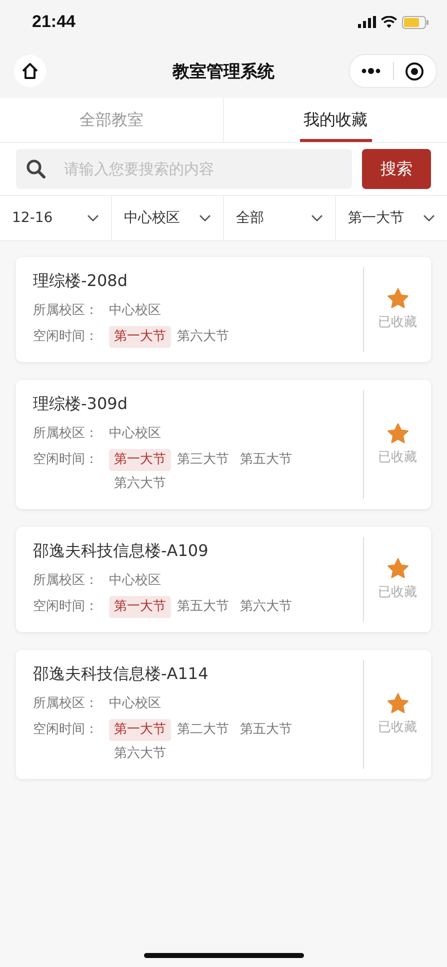 The width and height of the screenshot is (447, 967). I want to click on signal-icon, so click(367, 22).